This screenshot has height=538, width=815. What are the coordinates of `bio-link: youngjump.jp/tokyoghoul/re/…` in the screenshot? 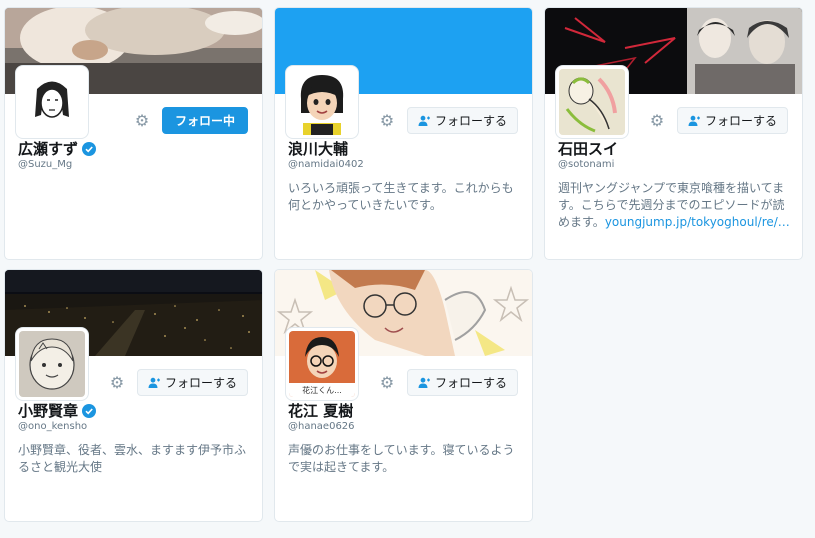 It's located at (697, 222).